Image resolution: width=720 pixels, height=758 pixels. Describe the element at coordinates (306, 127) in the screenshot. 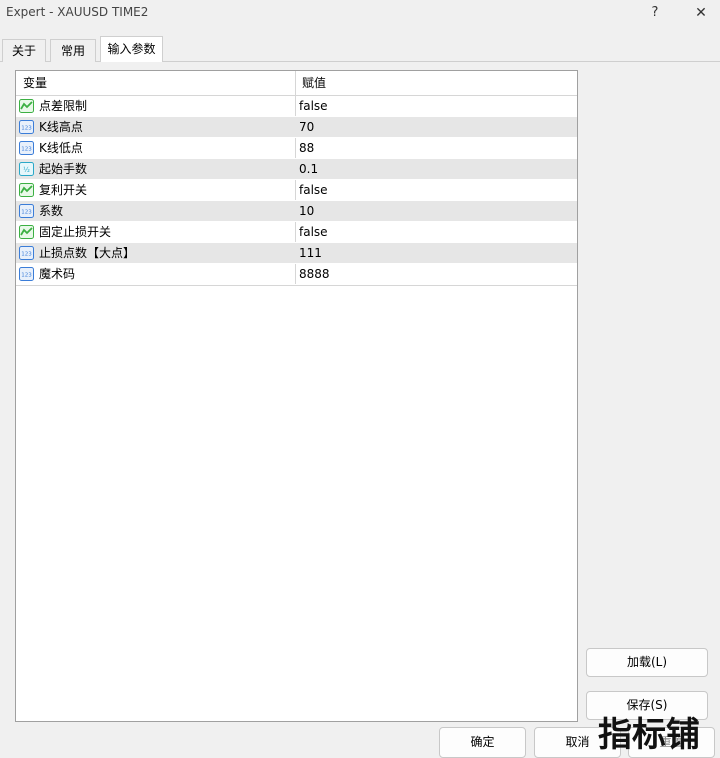

I see `variable-value: 70` at that location.